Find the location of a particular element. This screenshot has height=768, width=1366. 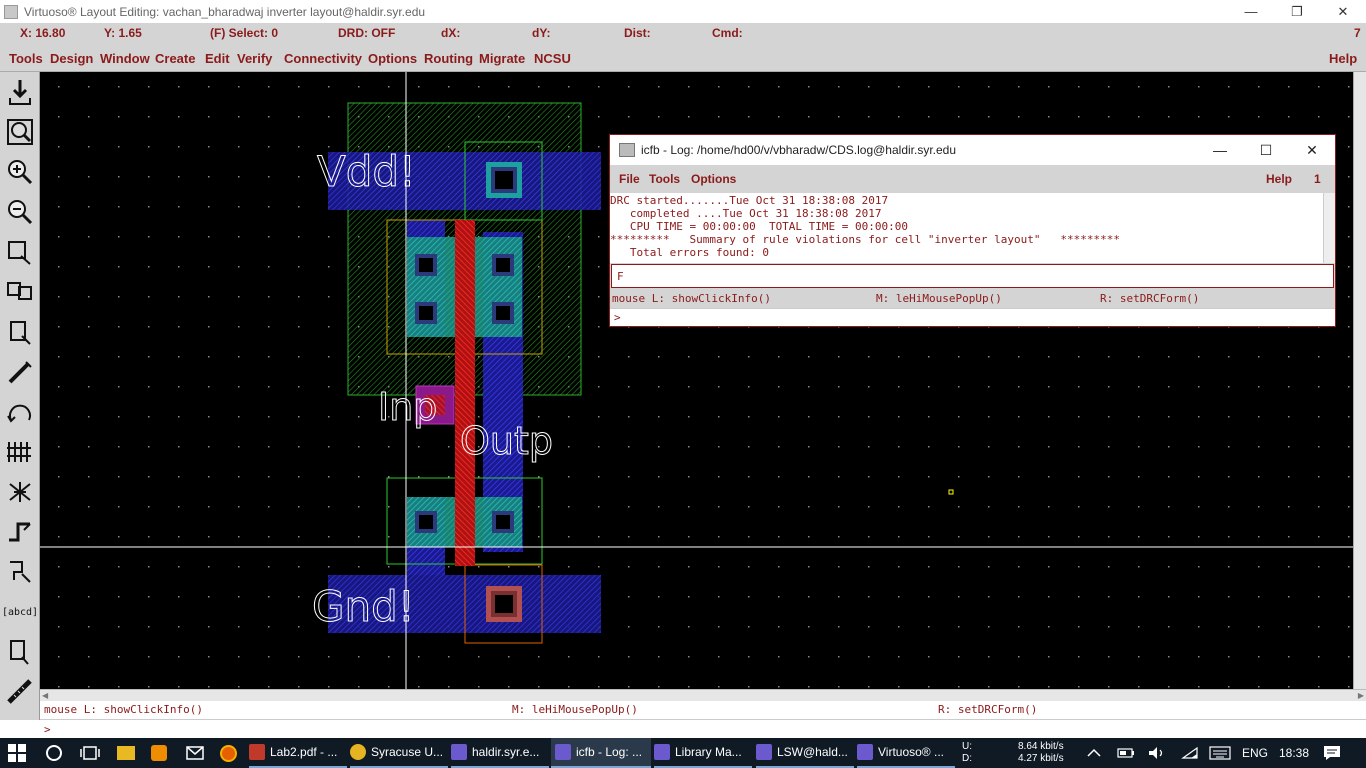

save-icon is located at coordinates (20, 92).